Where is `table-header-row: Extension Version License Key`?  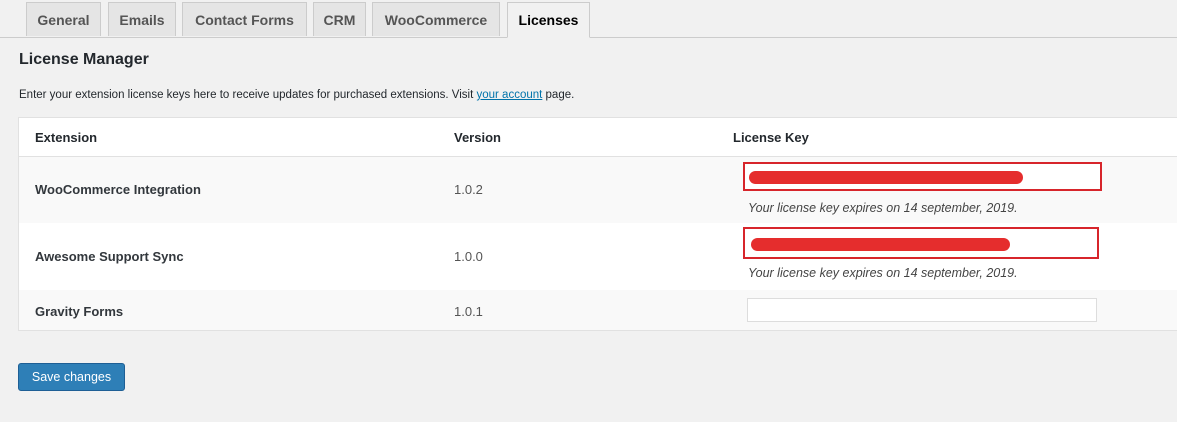 table-header-row: Extension Version License Key is located at coordinates (598, 137).